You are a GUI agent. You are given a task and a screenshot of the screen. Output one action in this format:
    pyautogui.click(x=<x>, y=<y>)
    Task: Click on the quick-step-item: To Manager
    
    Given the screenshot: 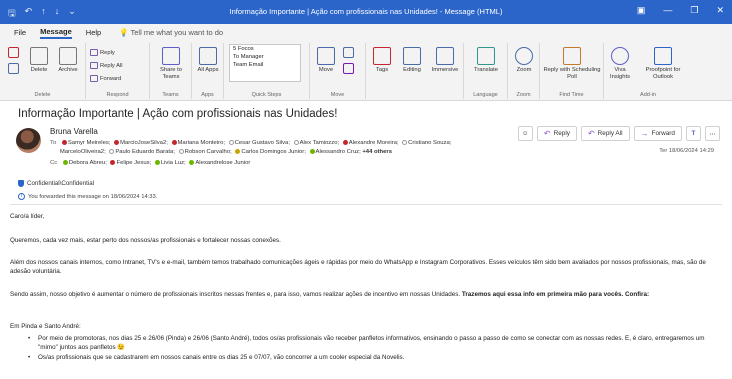 What is the action you would take?
    pyautogui.click(x=265, y=57)
    